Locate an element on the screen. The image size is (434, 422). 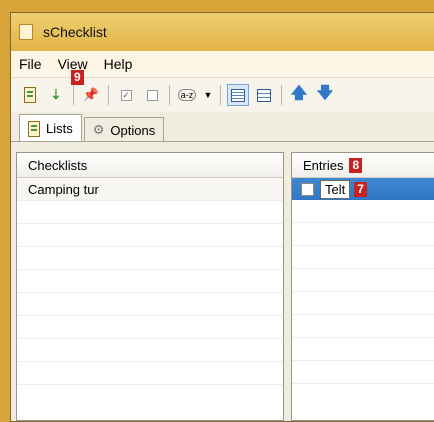
new-entry-icon: ⇣ is located at coordinates (56, 94).